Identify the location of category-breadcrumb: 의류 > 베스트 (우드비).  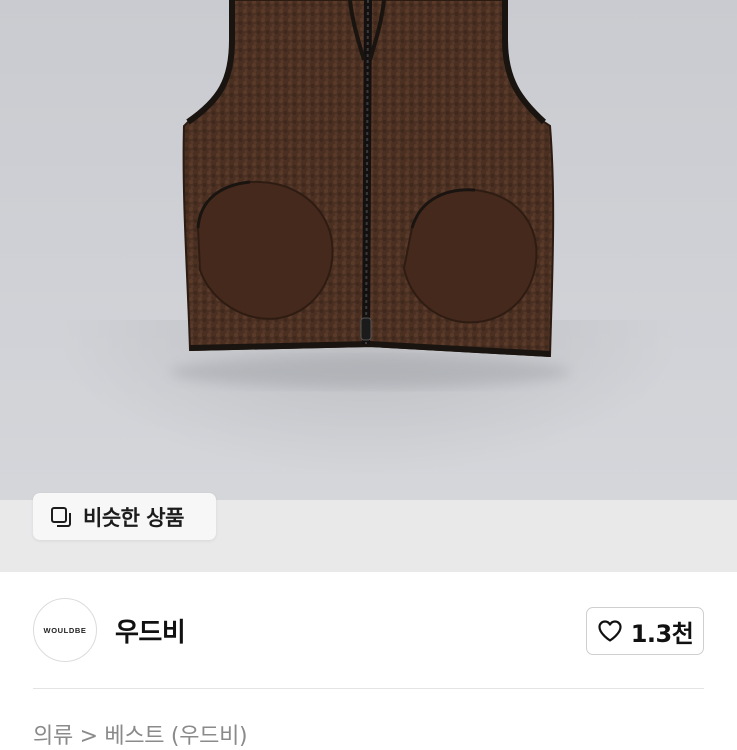
(140, 734).